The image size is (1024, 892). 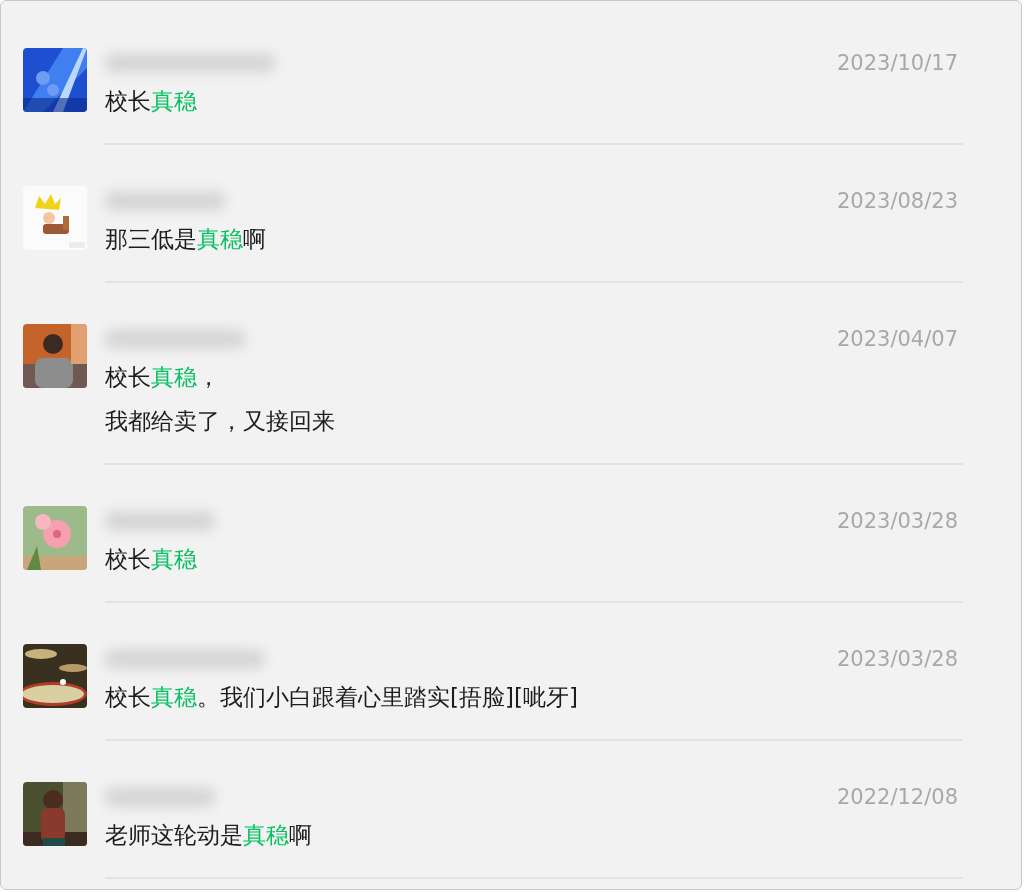 What do you see at coordinates (209, 835) in the screenshot?
I see `message-text: 老师这轮动是真稳啊` at bounding box center [209, 835].